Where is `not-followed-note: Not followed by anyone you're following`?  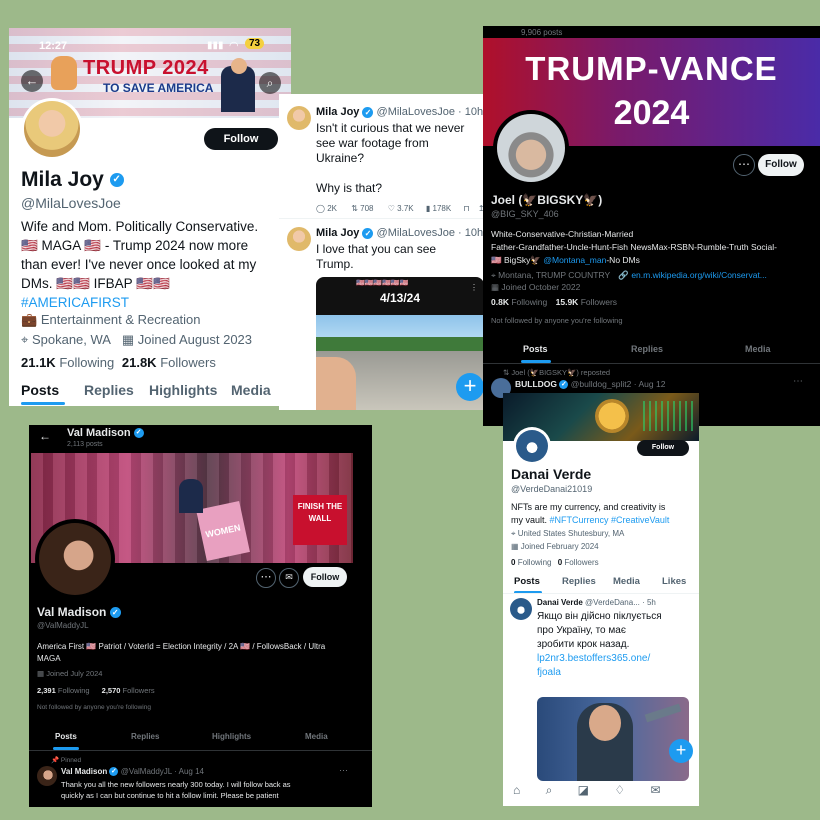
not-followed-note: Not followed by anyone you're following is located at coordinates (94, 707).